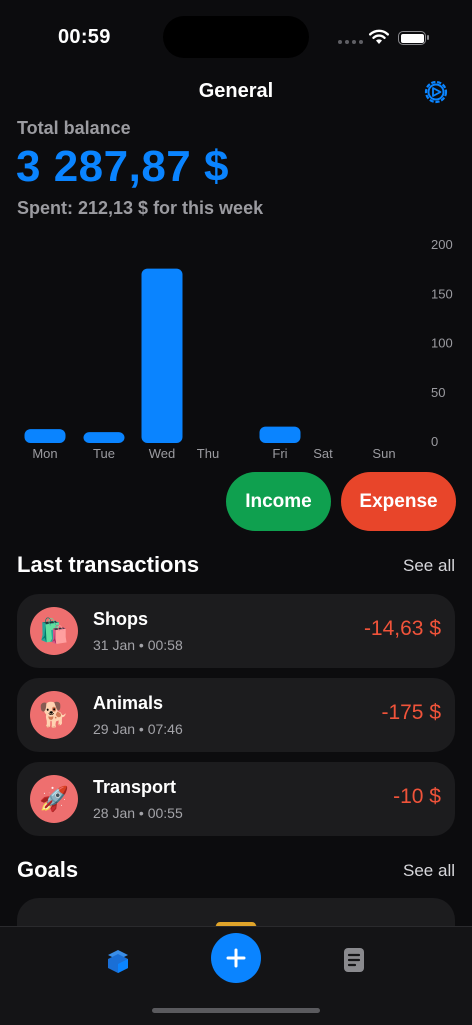 This screenshot has width=472, height=1025. I want to click on chart-x-tick-label: Mon, so click(44, 453).